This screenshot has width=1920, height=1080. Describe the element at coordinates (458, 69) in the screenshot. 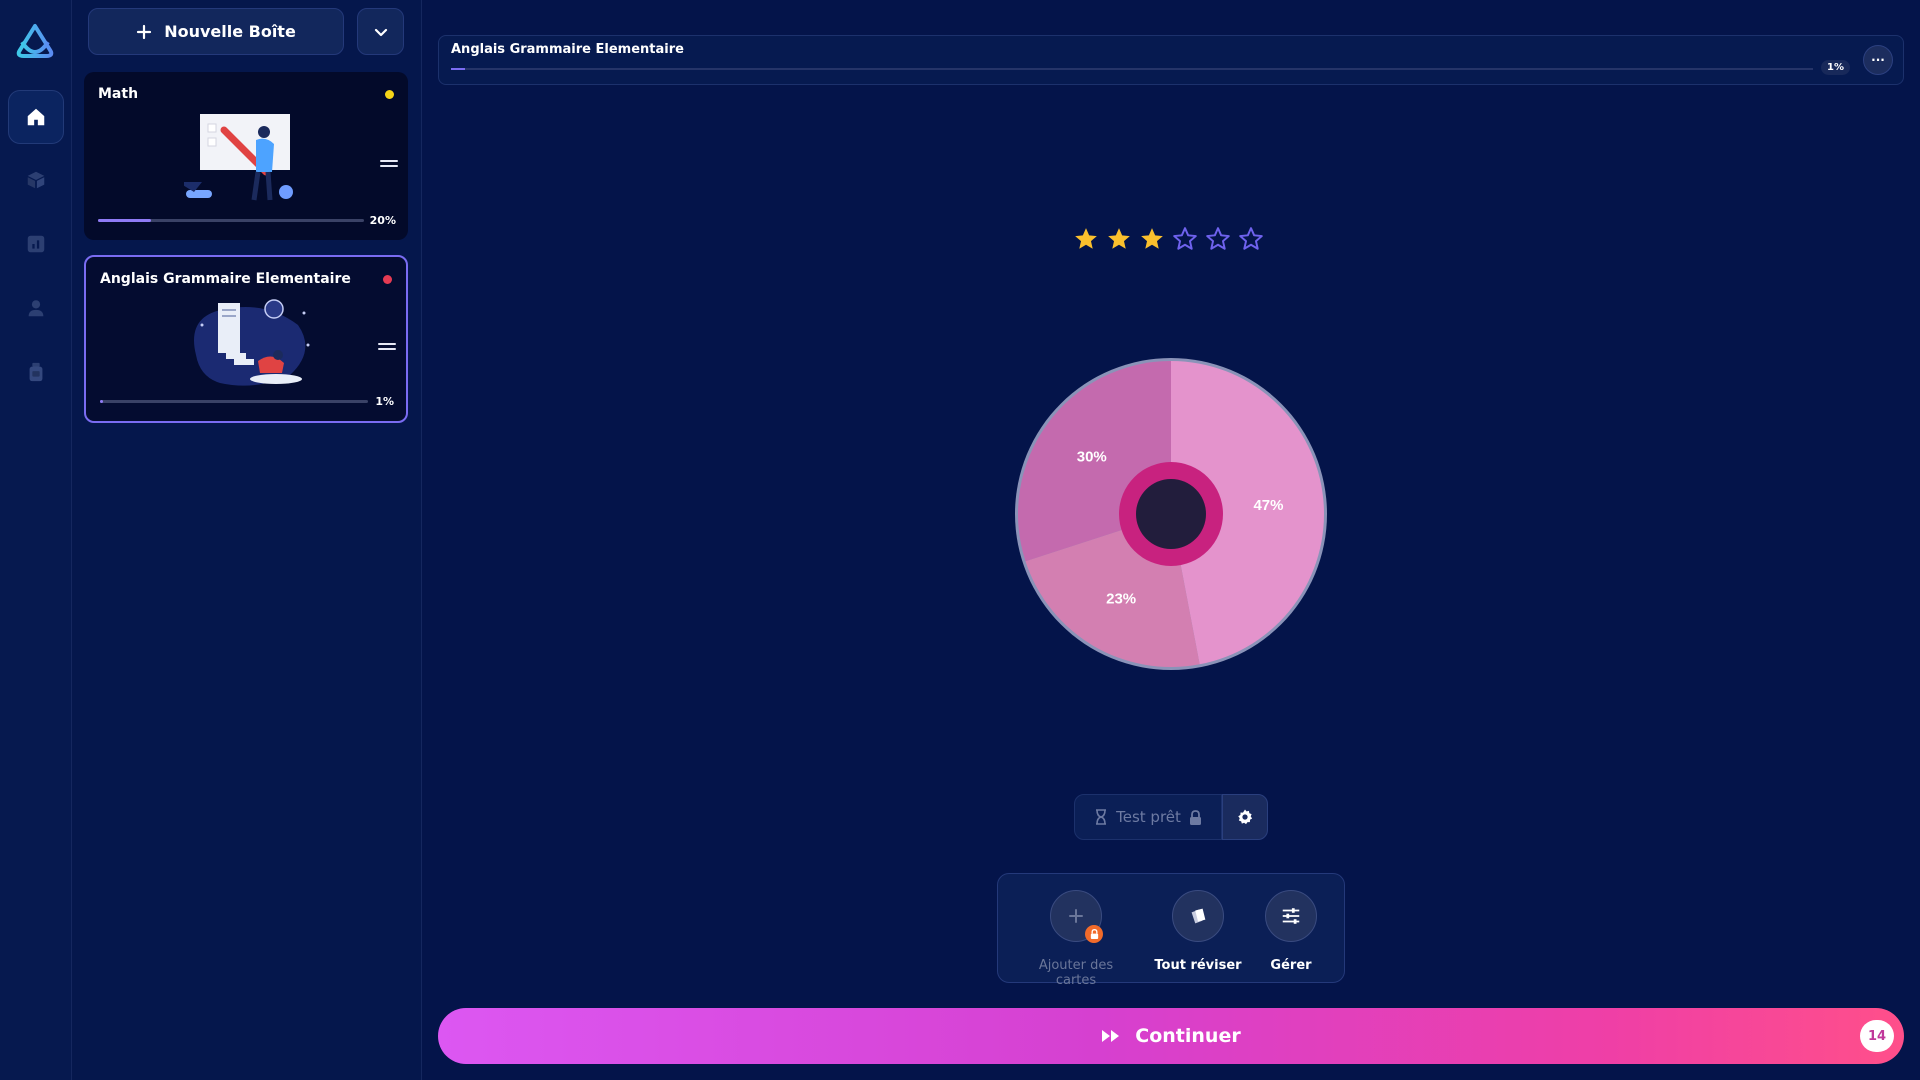

I see `deck-header-progress-fill` at that location.